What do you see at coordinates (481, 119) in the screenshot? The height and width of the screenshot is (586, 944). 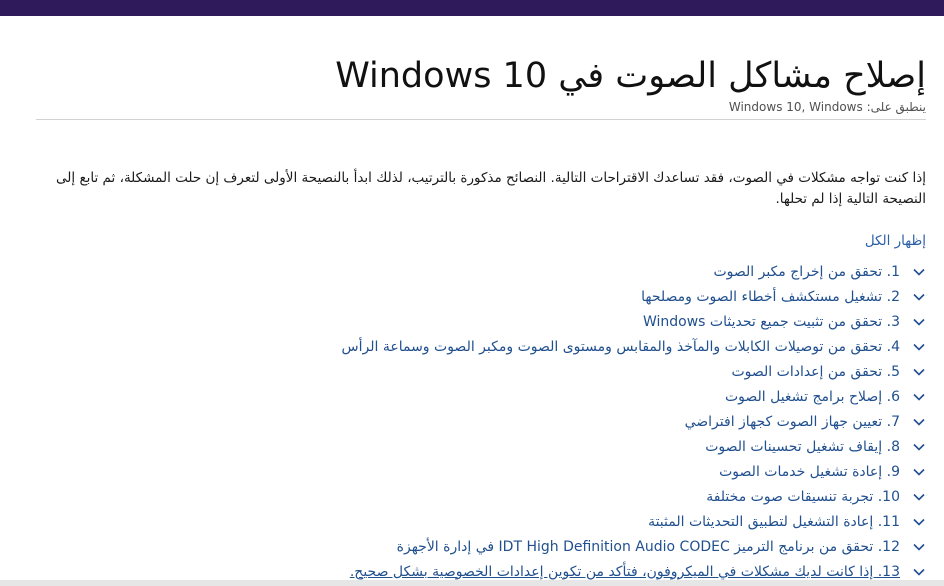 I see `divider` at bounding box center [481, 119].